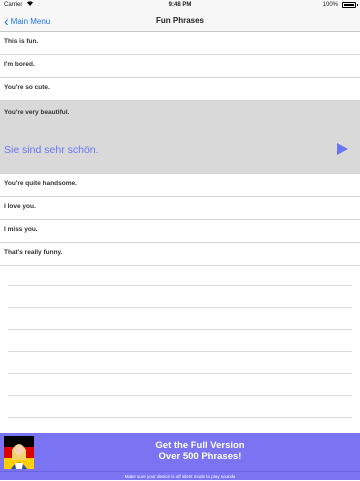 This screenshot has width=360, height=481. I want to click on phrase-translation: Sie sind sehr schön., so click(51, 150).